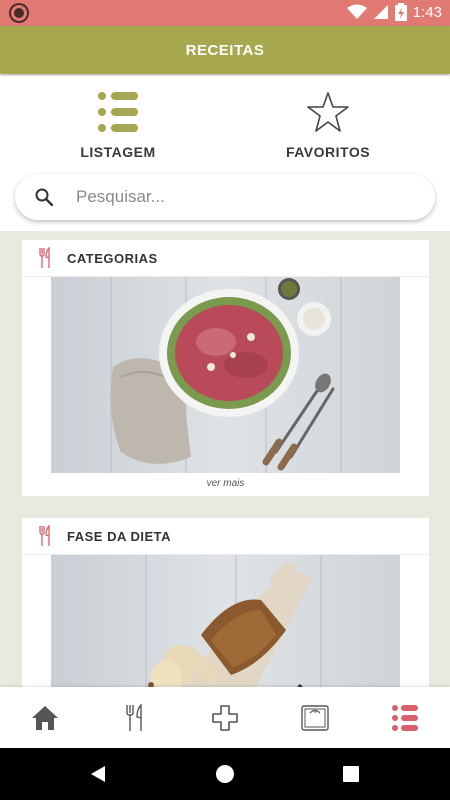  Describe the element at coordinates (400, 12) in the screenshot. I see `battery-icon` at that location.